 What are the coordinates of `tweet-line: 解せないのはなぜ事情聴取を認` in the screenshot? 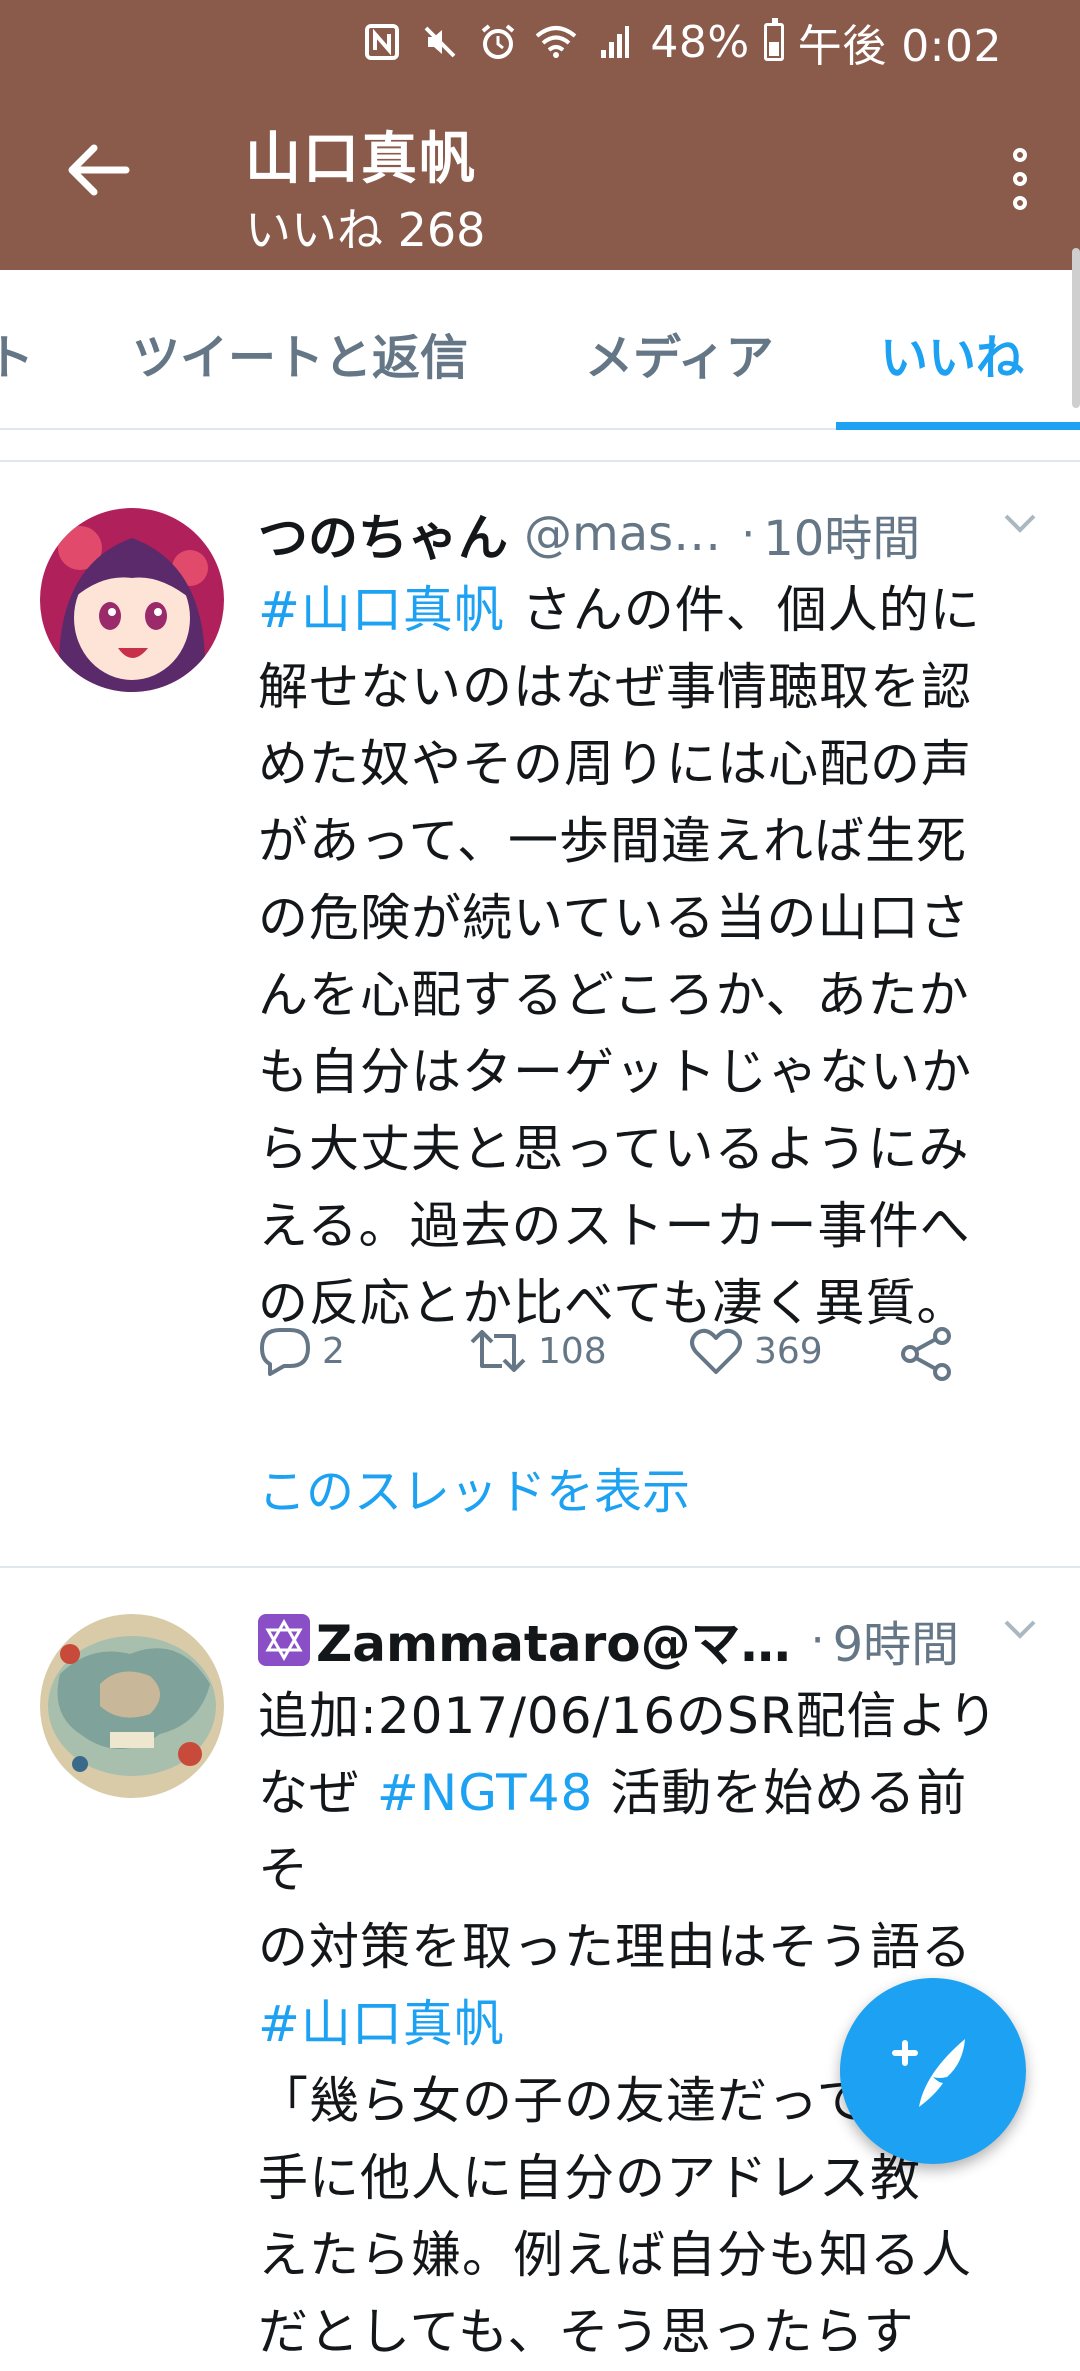 It's located at (615, 687).